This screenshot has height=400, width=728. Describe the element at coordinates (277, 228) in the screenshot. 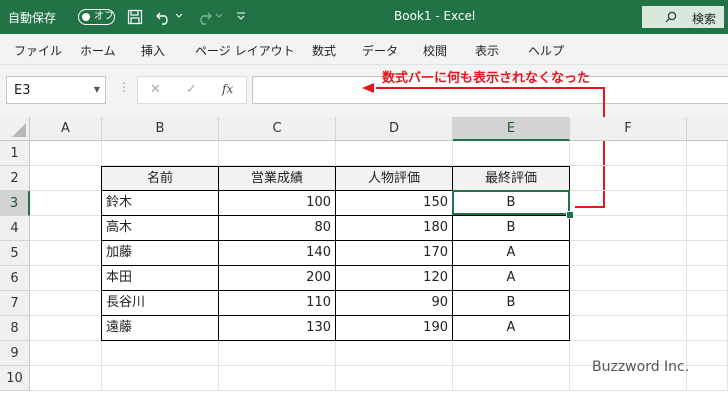

I see `table-cell: 80` at that location.